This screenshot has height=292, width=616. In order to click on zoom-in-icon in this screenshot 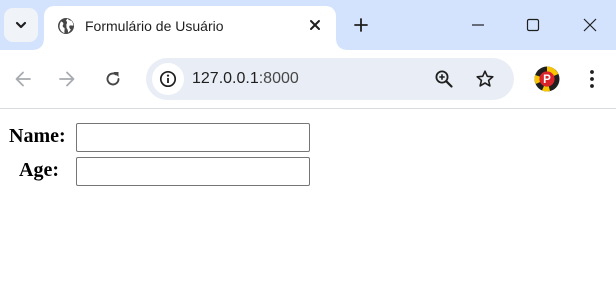, I will do `click(444, 79)`.